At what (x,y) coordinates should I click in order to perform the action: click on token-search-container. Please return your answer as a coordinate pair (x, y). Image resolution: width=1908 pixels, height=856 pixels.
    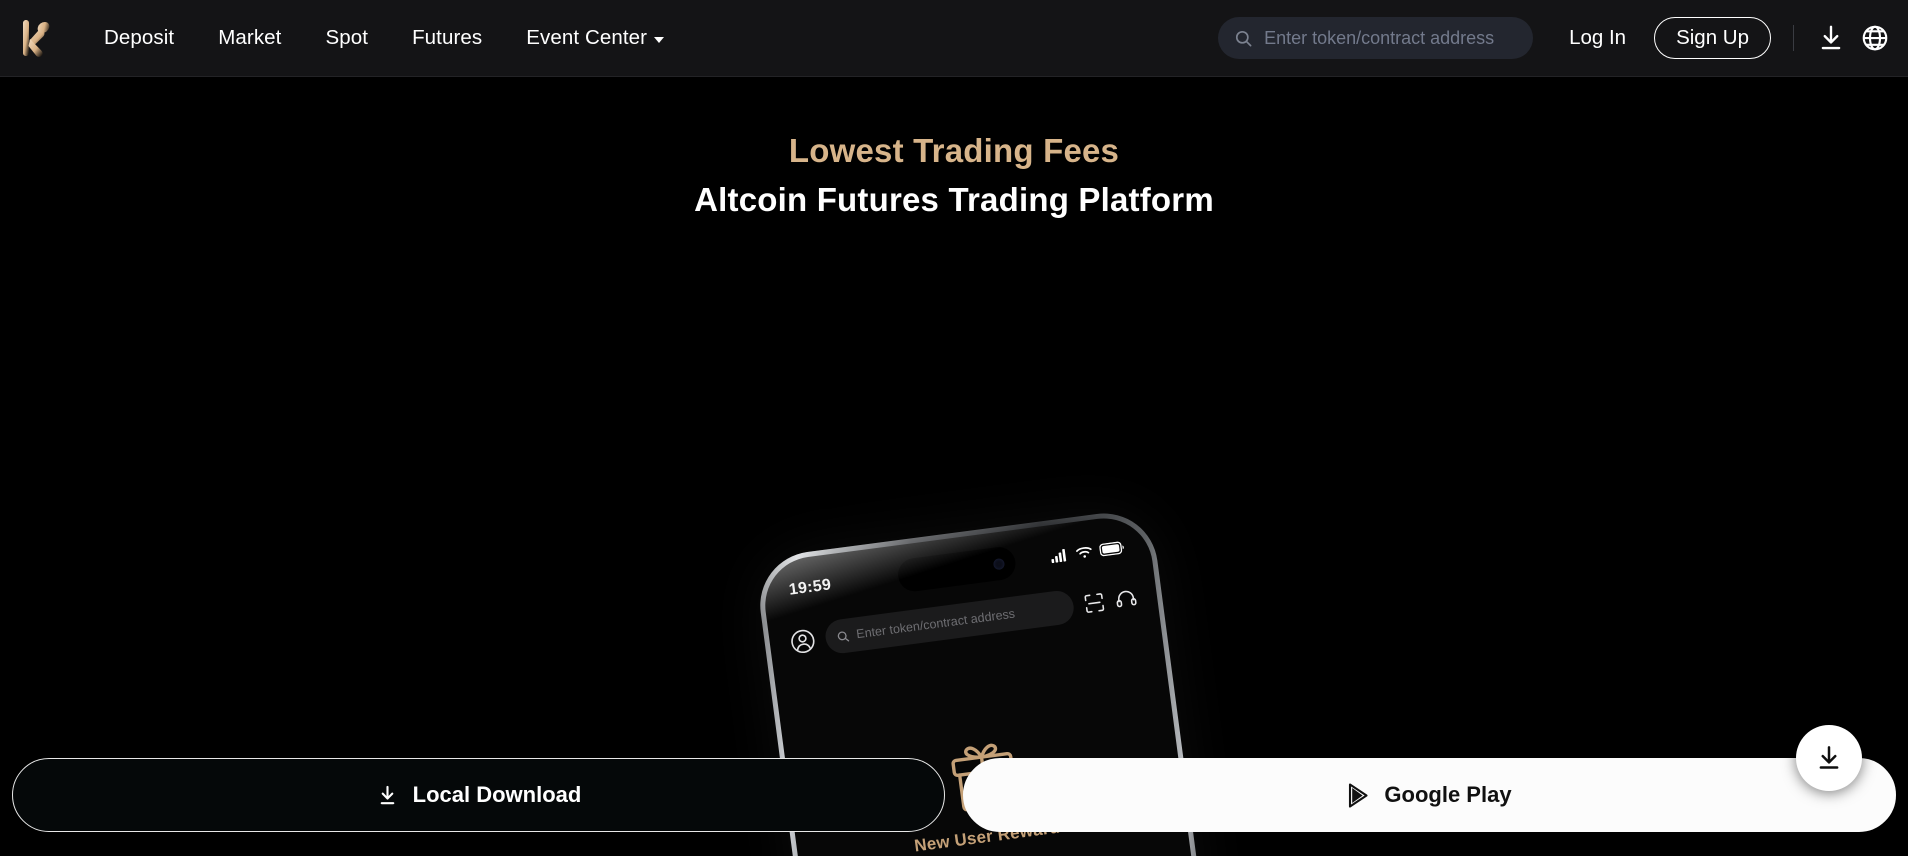
    Looking at the image, I should click on (1376, 38).